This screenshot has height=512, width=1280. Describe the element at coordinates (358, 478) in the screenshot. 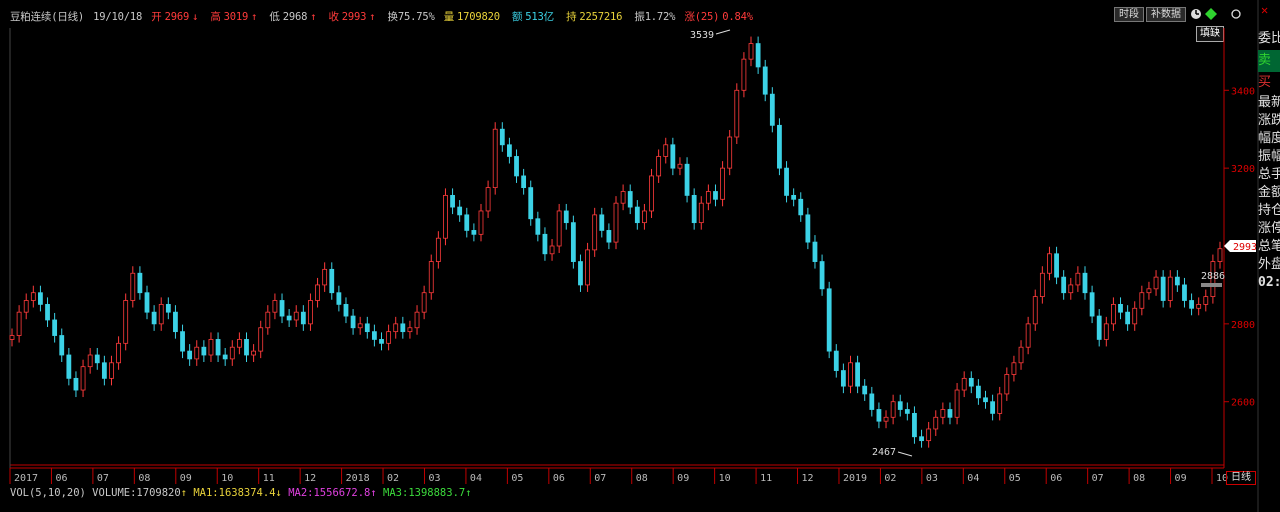

I see `date-tick-label: 2018` at that location.